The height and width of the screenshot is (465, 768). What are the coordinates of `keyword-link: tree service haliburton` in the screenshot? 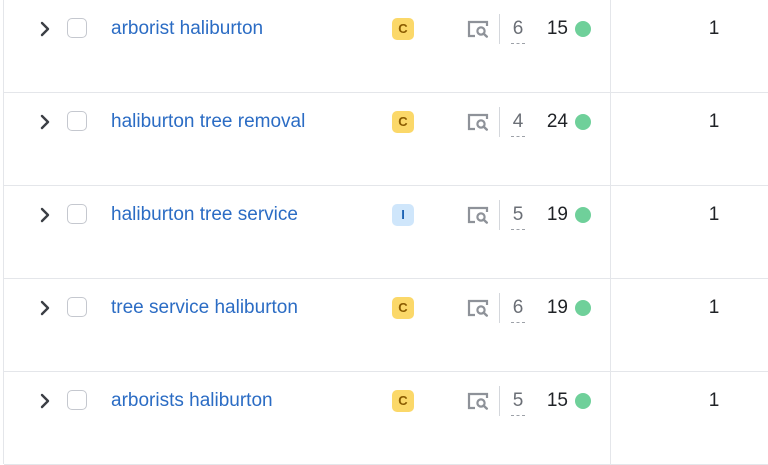 It's located at (204, 308).